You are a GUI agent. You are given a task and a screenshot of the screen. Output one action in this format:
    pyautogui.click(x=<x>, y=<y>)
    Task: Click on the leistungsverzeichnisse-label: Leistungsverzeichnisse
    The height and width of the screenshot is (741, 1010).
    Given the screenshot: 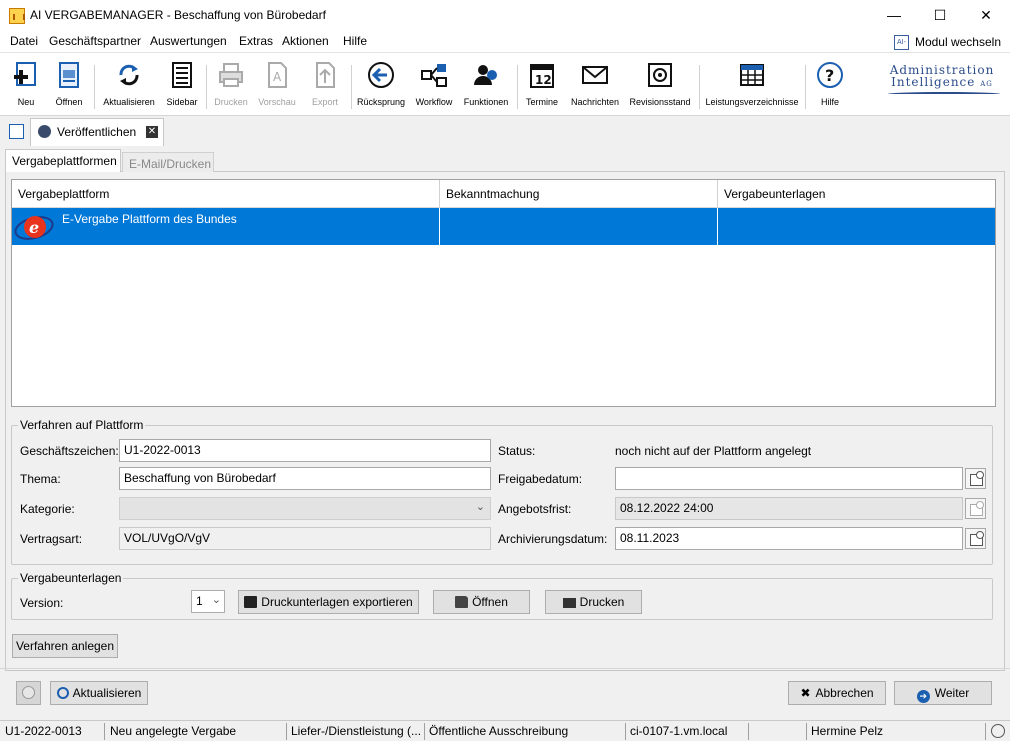 What is the action you would take?
    pyautogui.click(x=752, y=102)
    